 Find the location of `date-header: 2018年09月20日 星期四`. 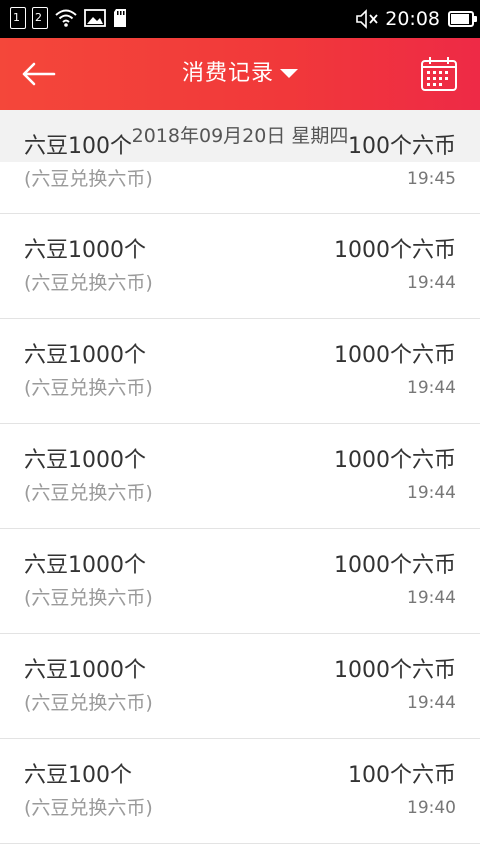

date-header: 2018年09月20日 星期四 is located at coordinates (240, 136).